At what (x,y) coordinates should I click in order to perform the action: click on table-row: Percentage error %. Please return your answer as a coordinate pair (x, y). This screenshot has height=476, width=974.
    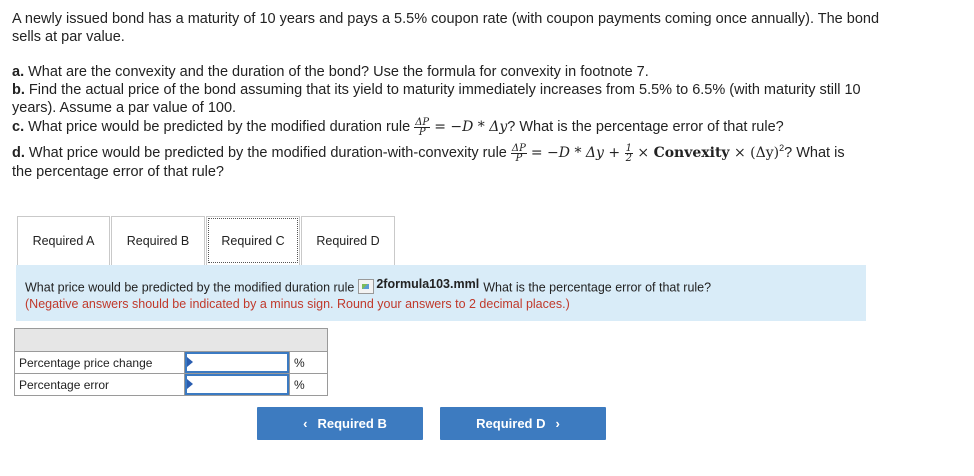
    Looking at the image, I should click on (171, 384).